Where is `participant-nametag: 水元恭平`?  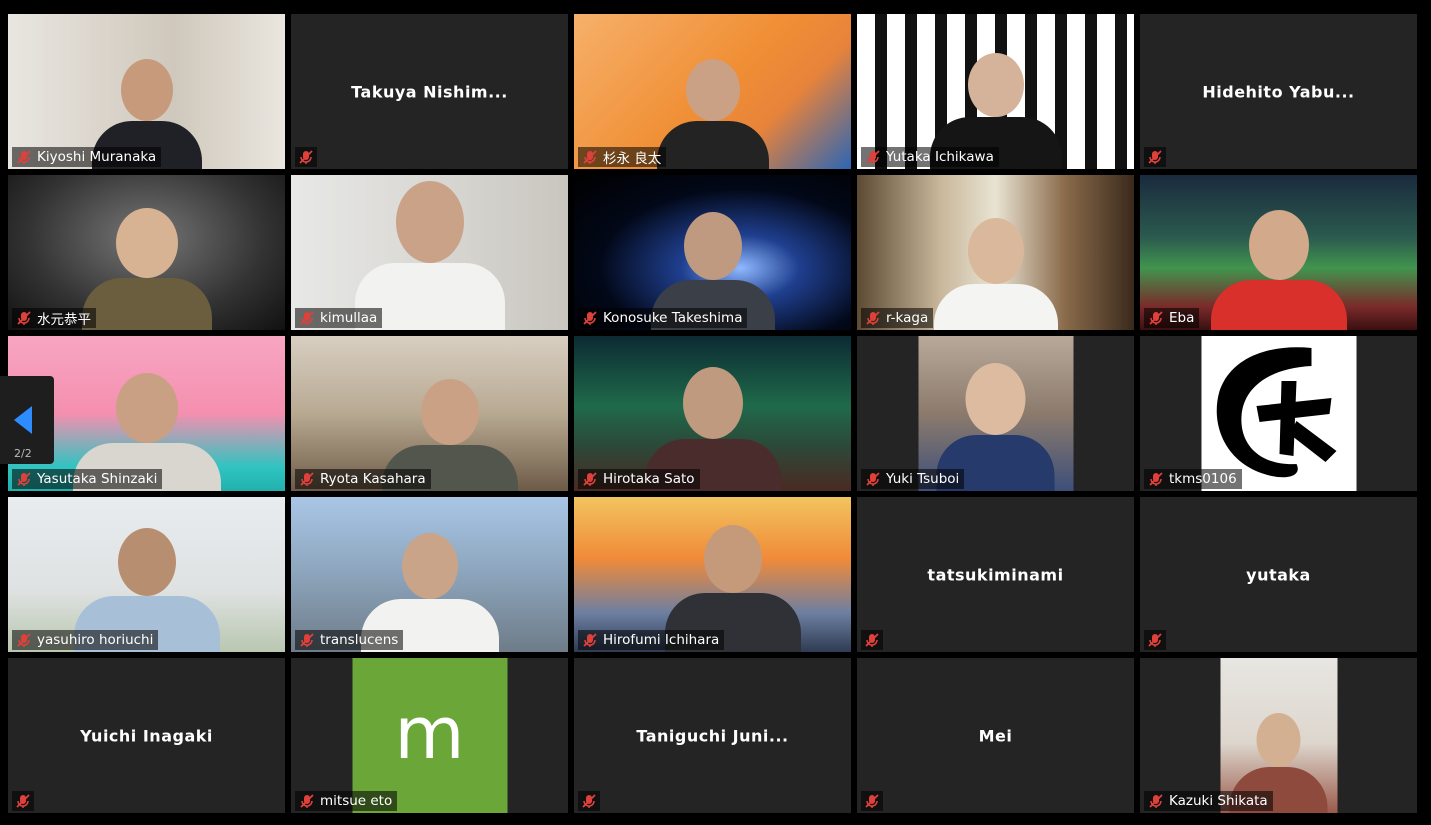 participant-nametag: 水元恭平 is located at coordinates (54, 318).